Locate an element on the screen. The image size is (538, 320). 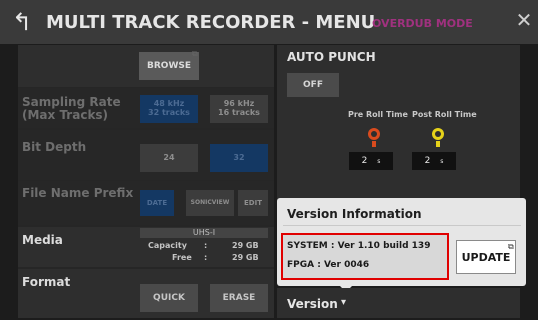
pre-roll-knob-center is located at coordinates (374, 134).